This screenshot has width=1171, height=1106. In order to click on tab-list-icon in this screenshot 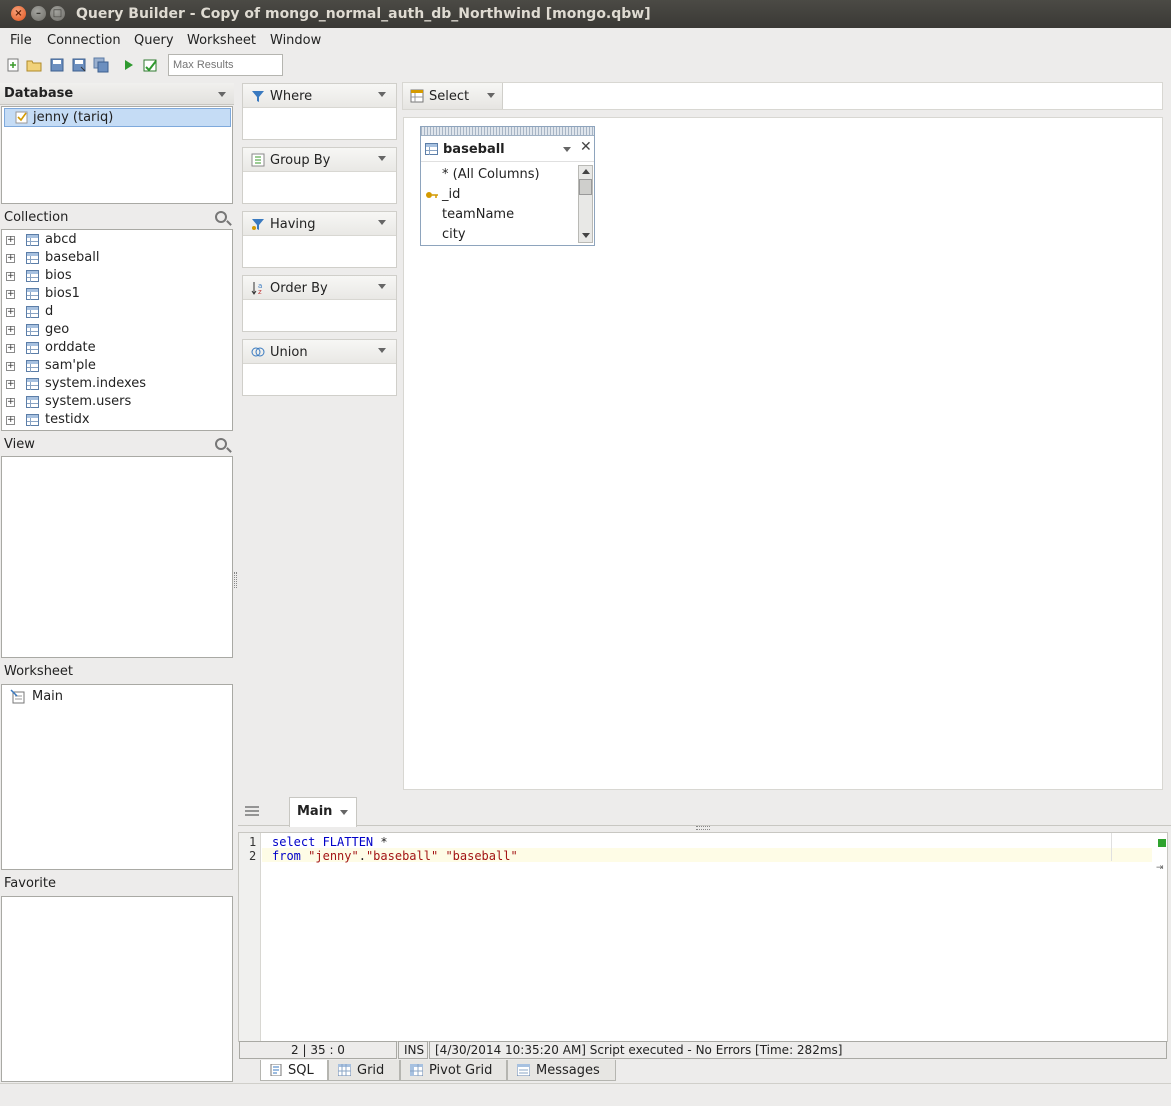, I will do `click(252, 811)`.